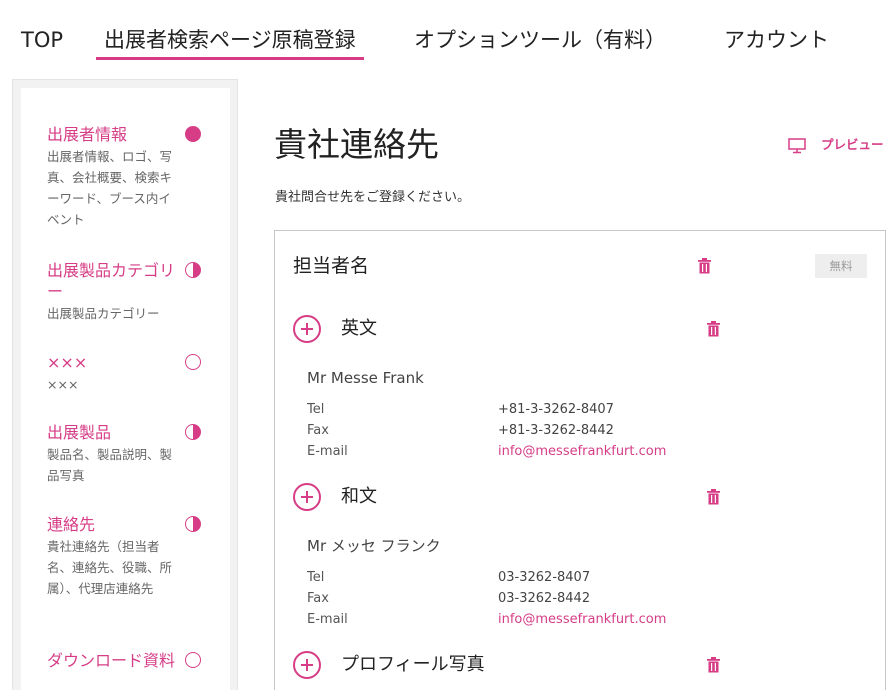  I want to click on status-full-icon, so click(193, 134).